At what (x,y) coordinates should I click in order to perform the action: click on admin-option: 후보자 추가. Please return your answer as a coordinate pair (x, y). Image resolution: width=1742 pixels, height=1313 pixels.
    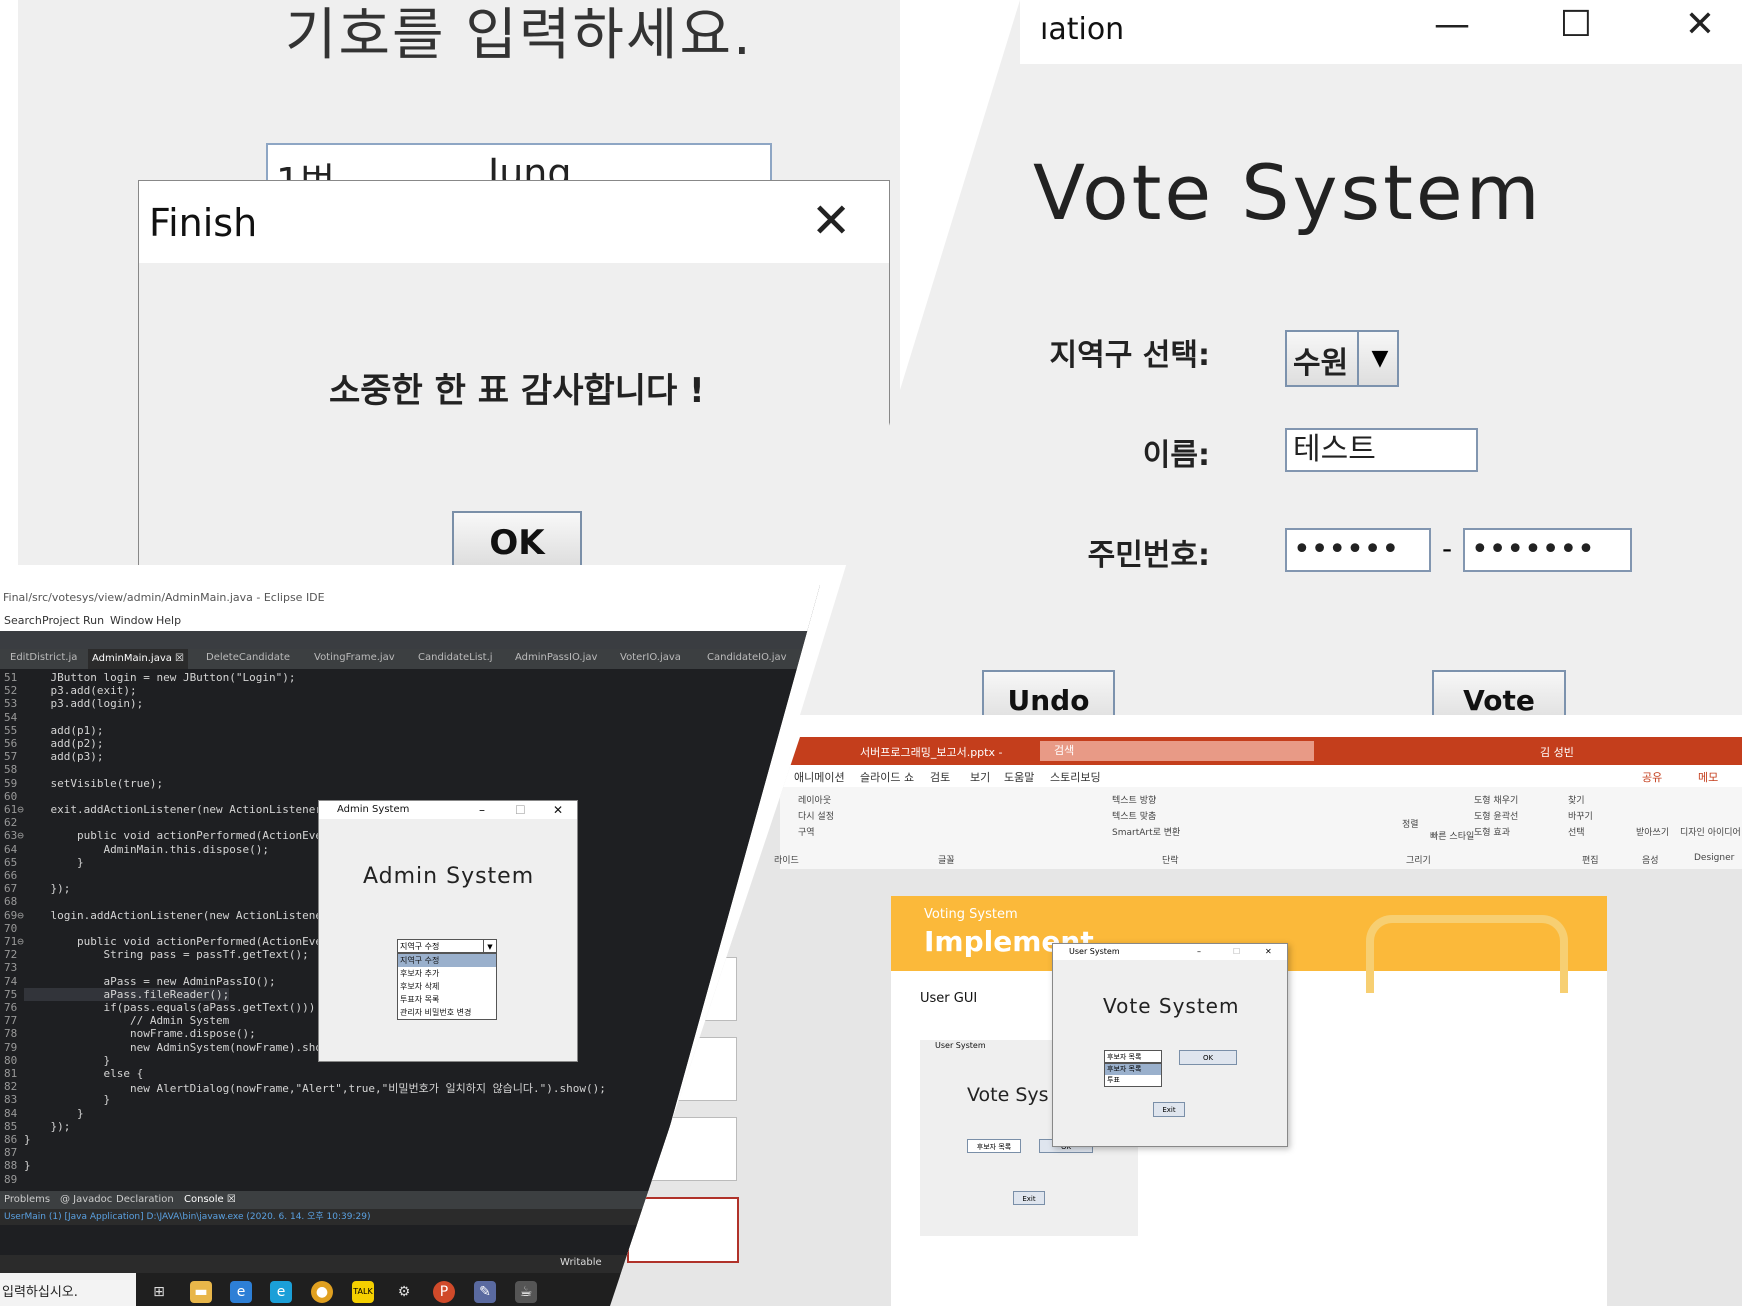
    Looking at the image, I should click on (447, 973).